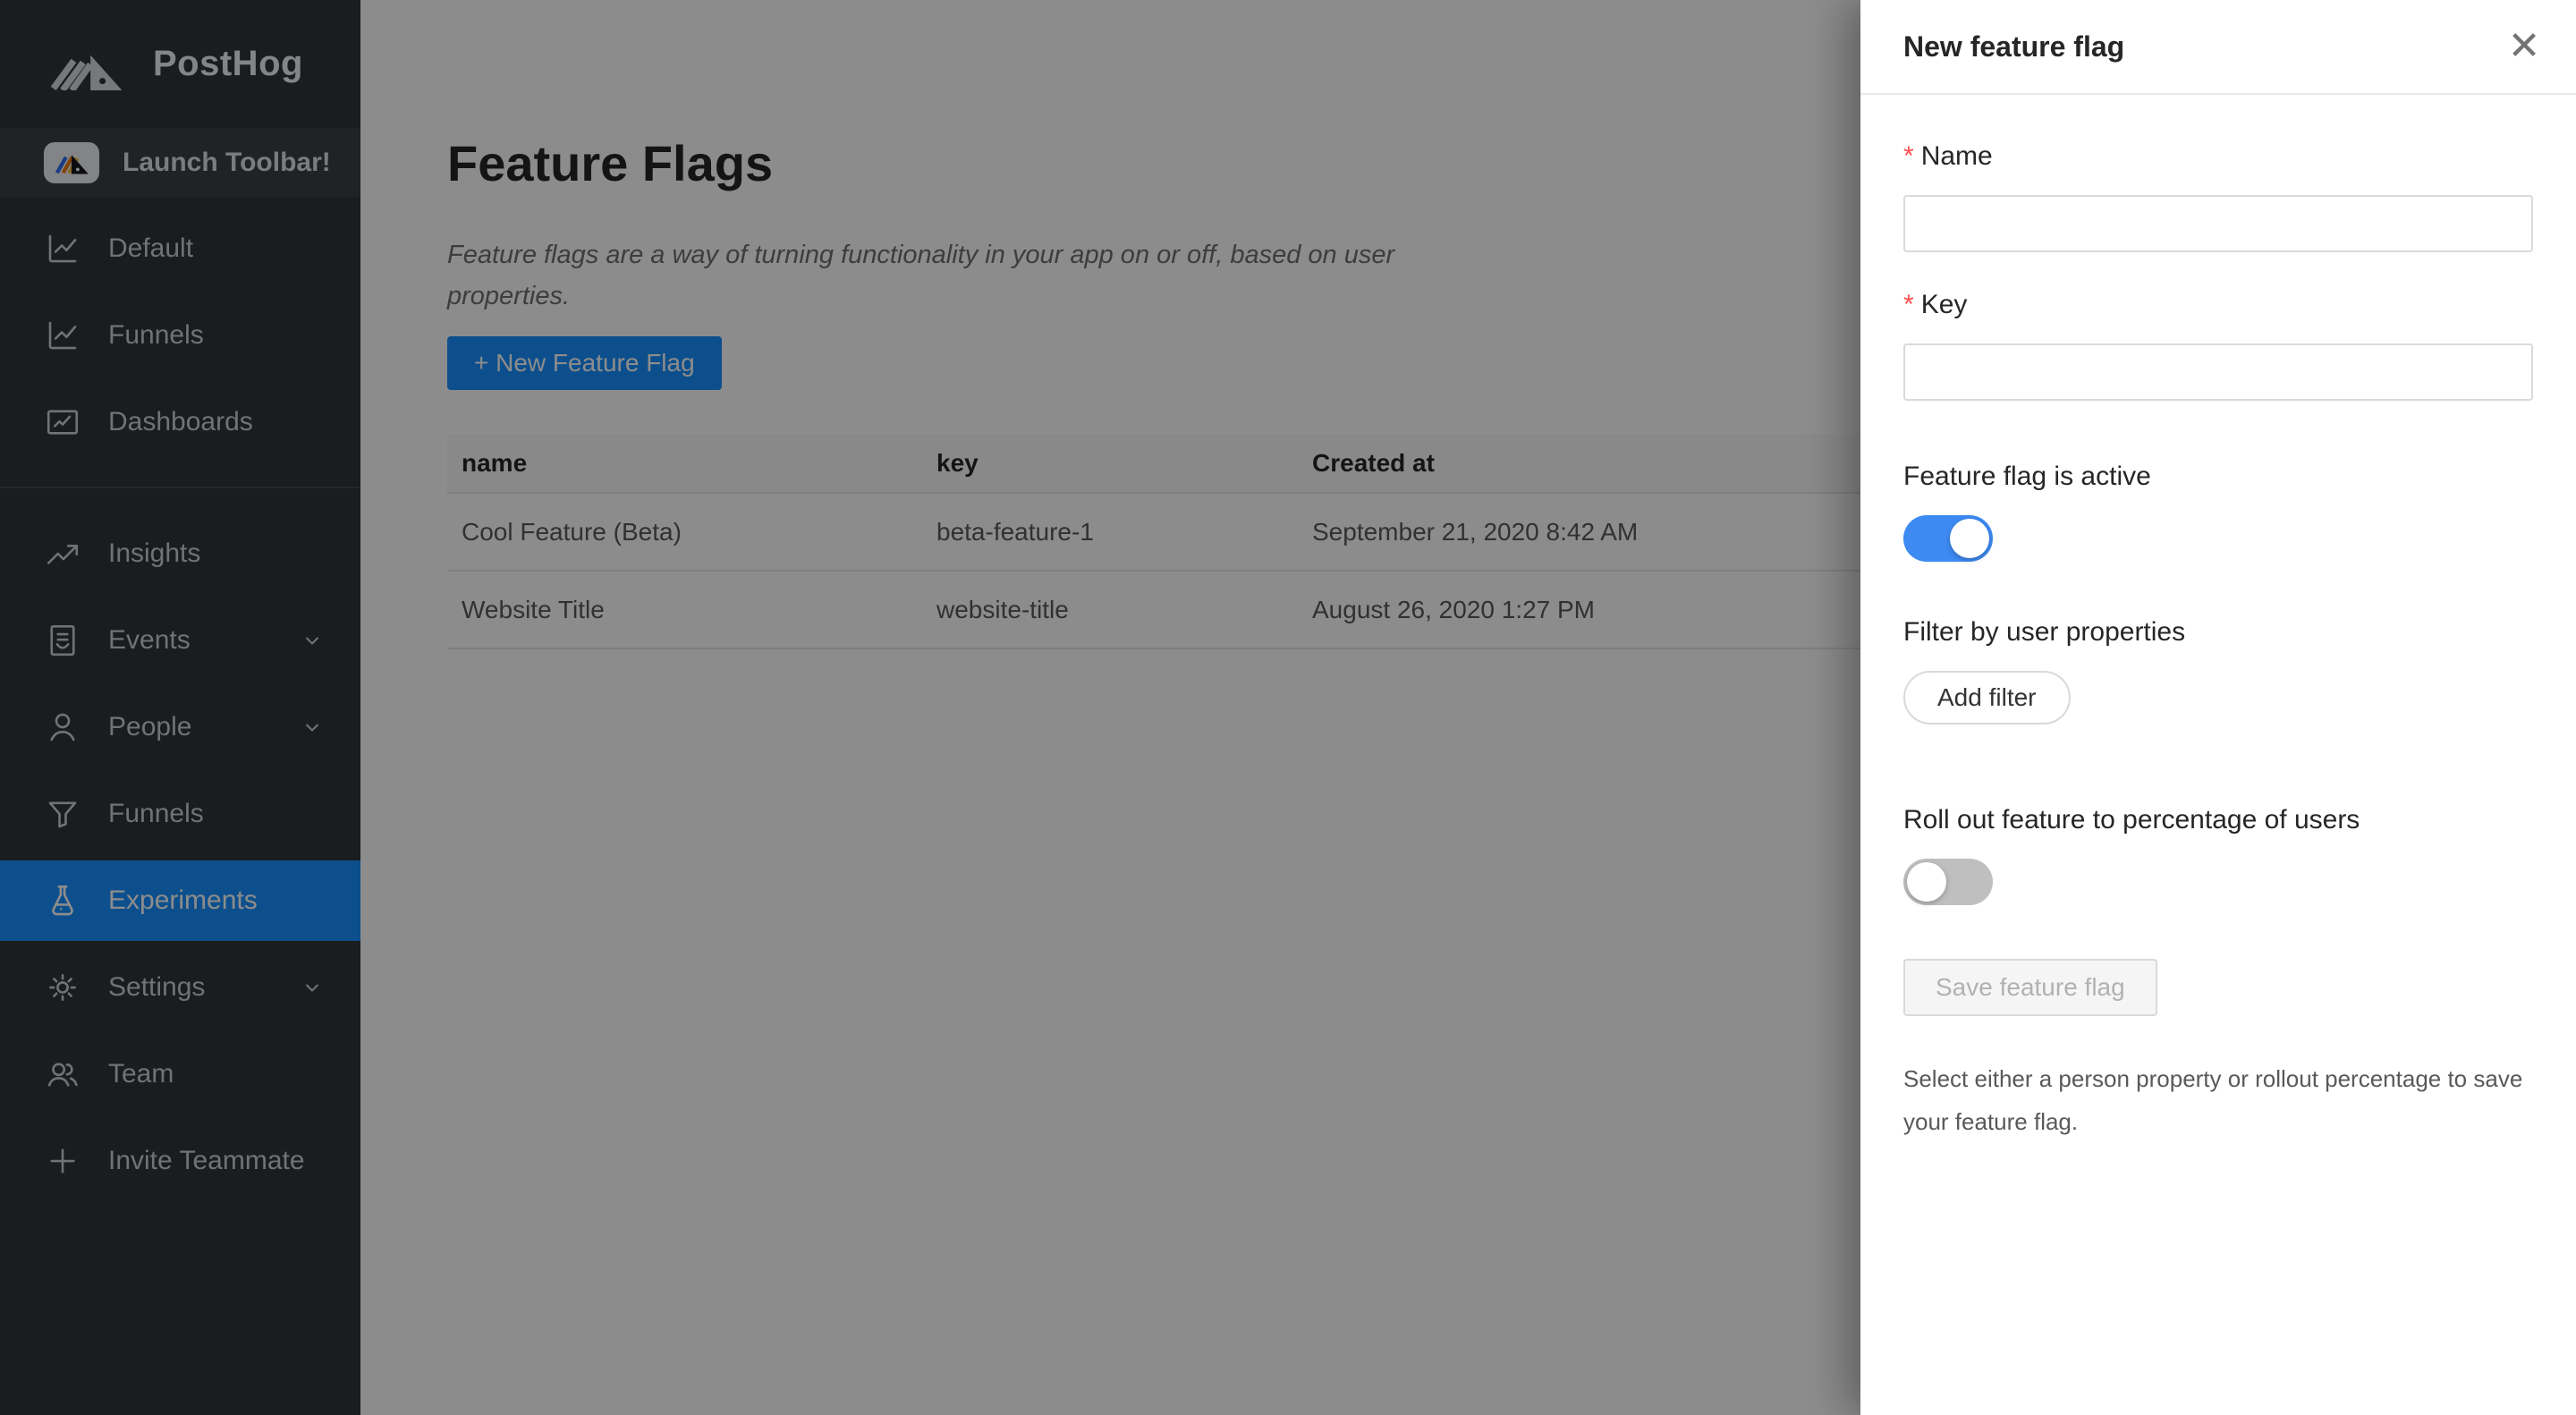 The width and height of the screenshot is (2576, 1415). What do you see at coordinates (1948, 882) in the screenshot?
I see `rollout-percentage-toggle` at bounding box center [1948, 882].